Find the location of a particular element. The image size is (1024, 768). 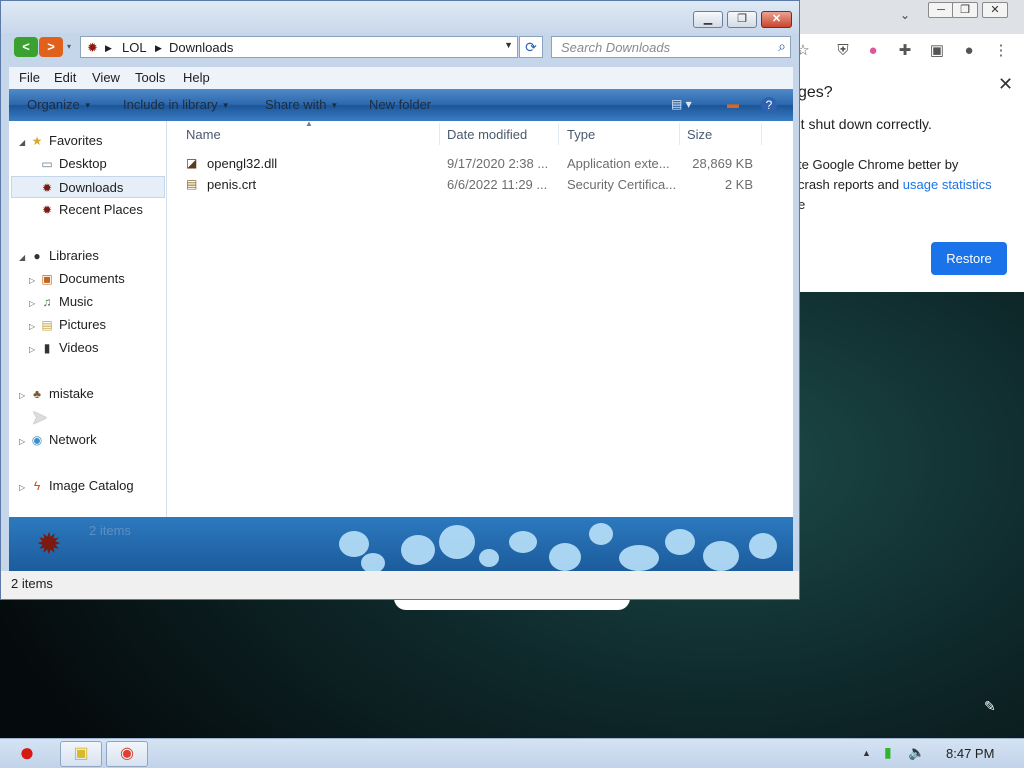

show-hidden-icons-icon: ▲ is located at coordinates (866, 753).